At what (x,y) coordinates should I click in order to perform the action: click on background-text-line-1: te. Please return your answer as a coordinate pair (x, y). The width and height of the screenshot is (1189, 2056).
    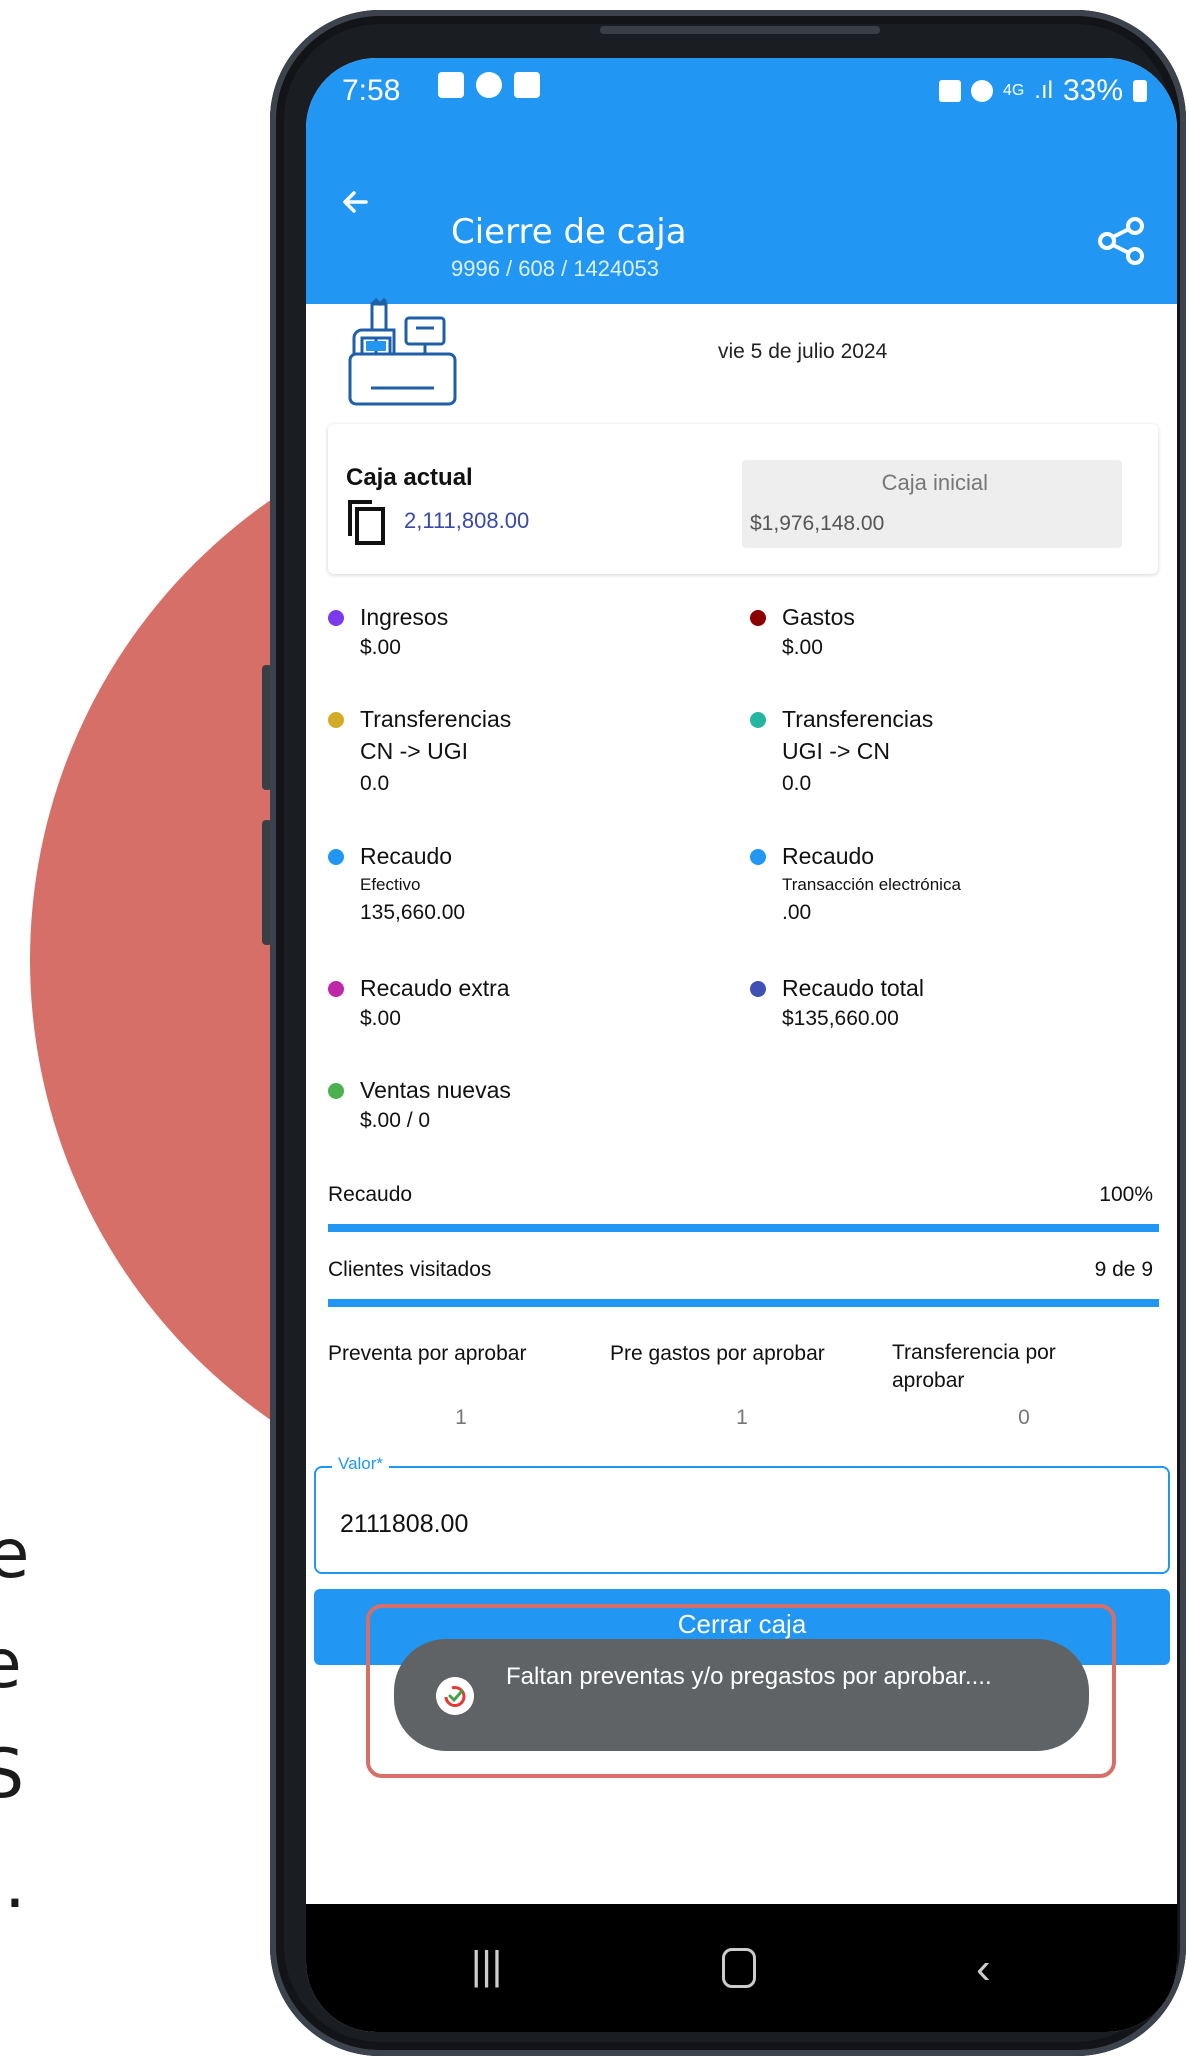
    Looking at the image, I should click on (15, 1554).